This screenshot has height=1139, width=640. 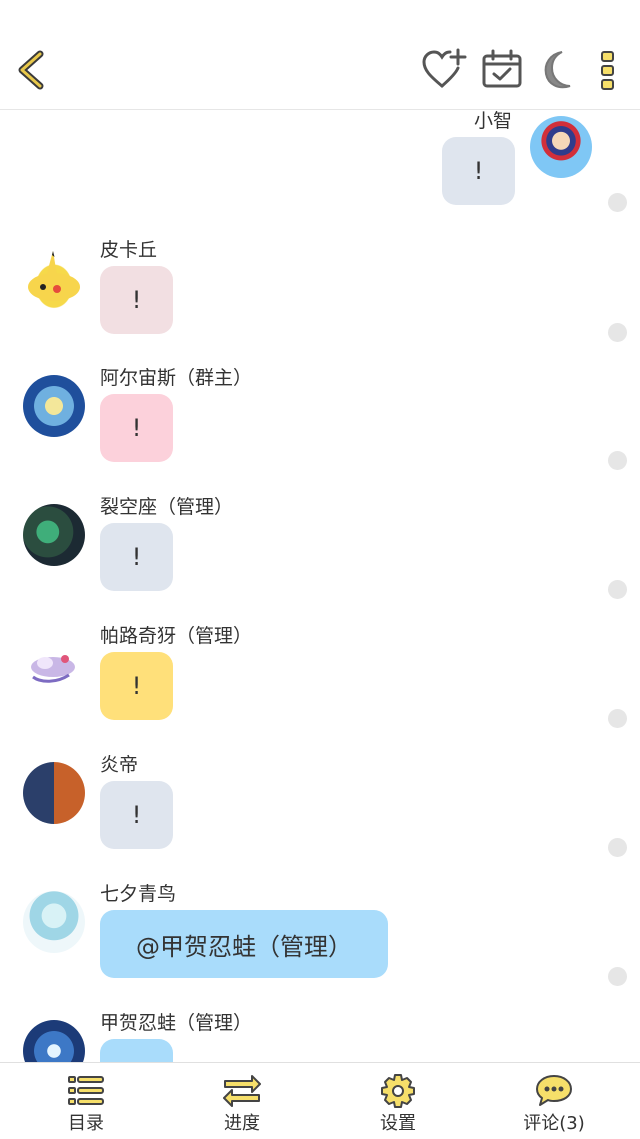 I want to click on list-icon, so click(x=86, y=1091).